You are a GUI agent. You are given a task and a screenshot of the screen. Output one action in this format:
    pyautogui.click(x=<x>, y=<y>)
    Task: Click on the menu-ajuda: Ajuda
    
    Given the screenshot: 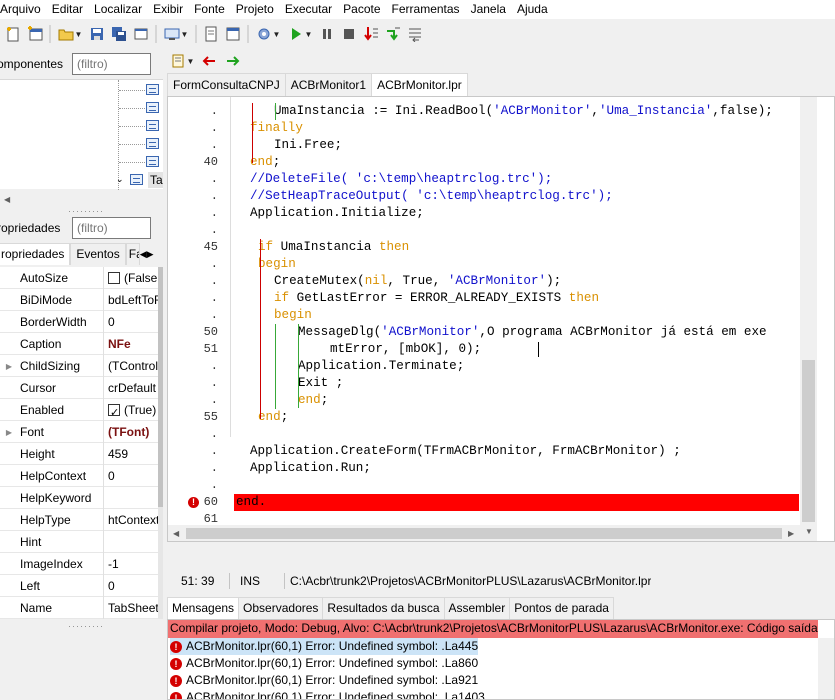 What is the action you would take?
    pyautogui.click(x=532, y=9)
    